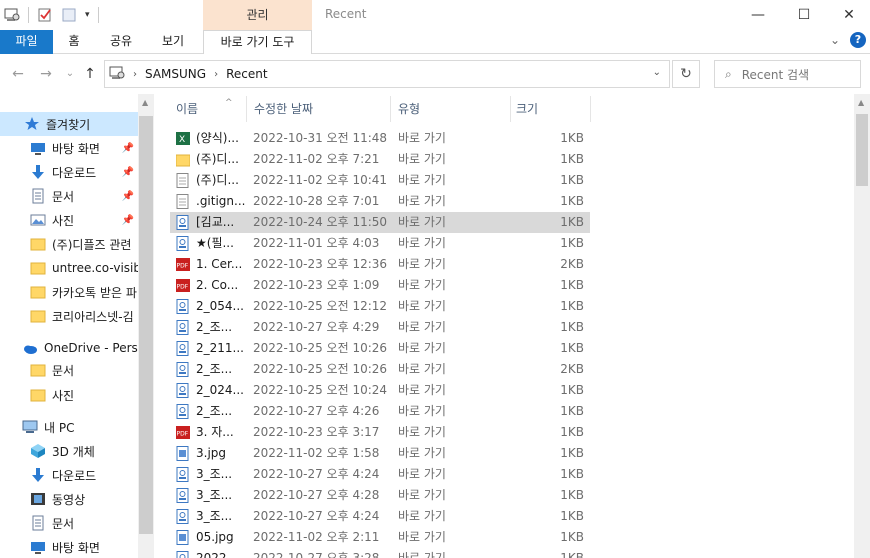 The image size is (870, 558). What do you see at coordinates (435, 42) in the screenshot?
I see `ribbon-tabs: 파일 홈 공유 보기 바로 가기 도구 ⌄ ?` at bounding box center [435, 42].